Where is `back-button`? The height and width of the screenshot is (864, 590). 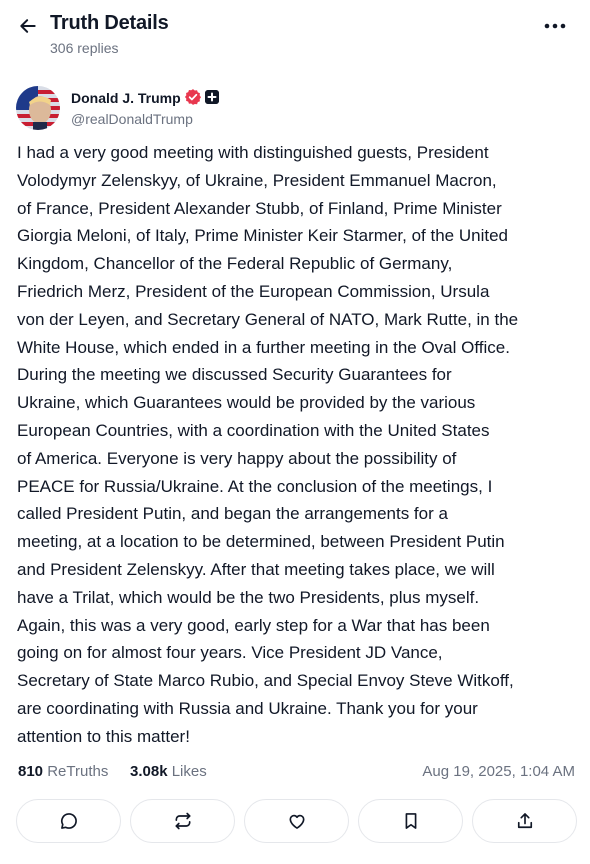 back-button is located at coordinates (28, 26).